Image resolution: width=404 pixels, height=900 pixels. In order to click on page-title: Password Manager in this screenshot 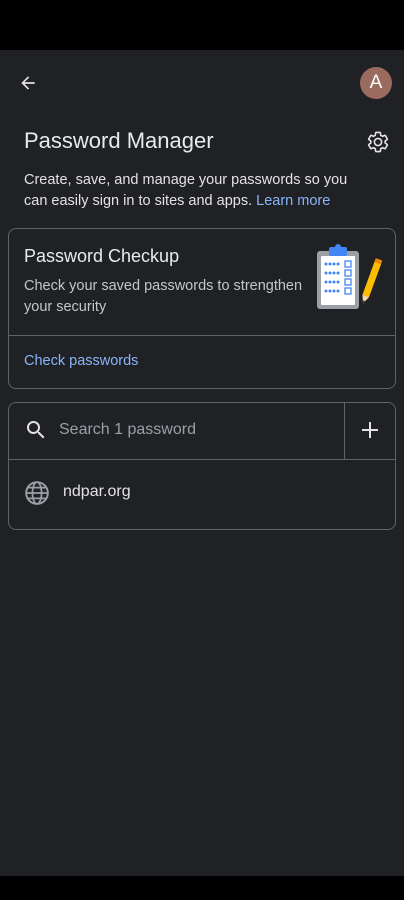, I will do `click(119, 140)`.